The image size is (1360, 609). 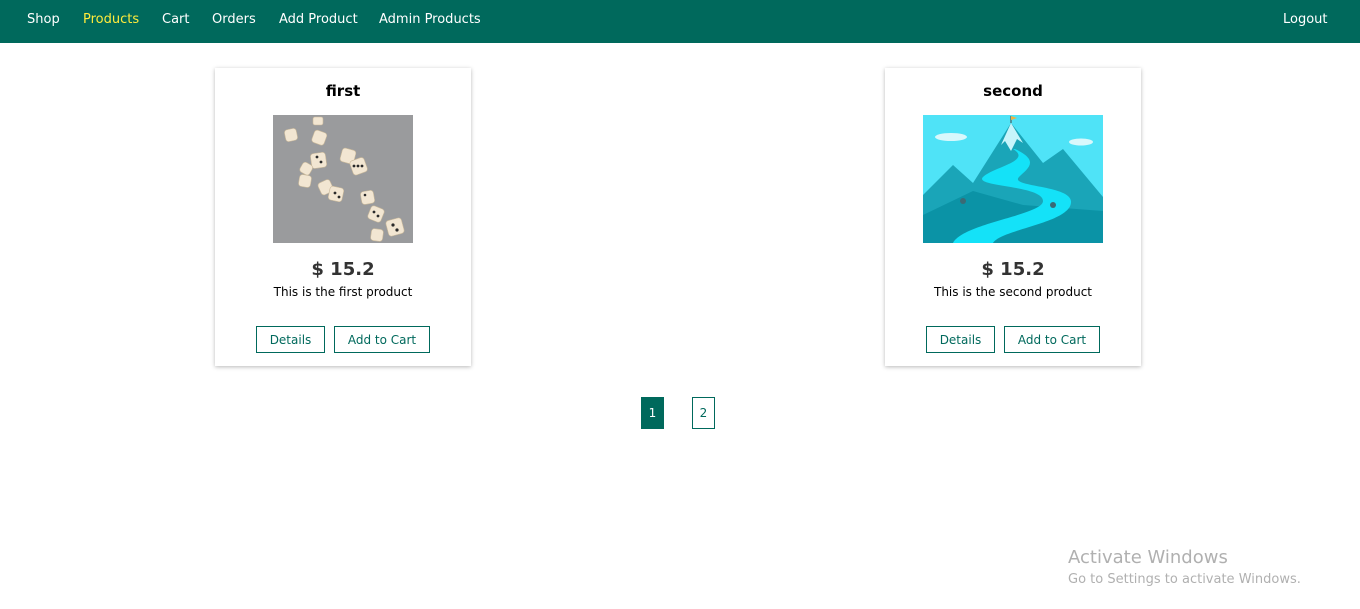 What do you see at coordinates (1013, 91) in the screenshot?
I see `product-title: second` at bounding box center [1013, 91].